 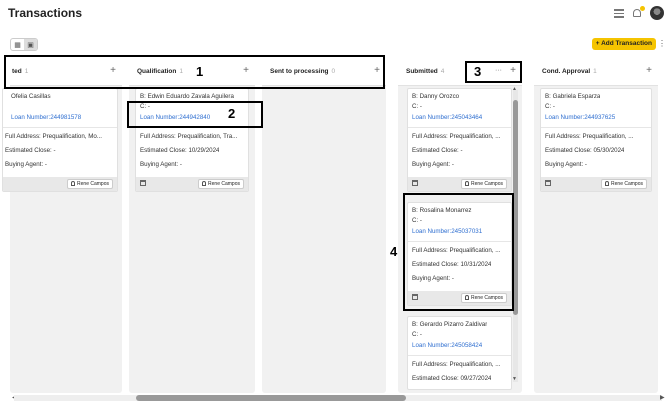 I want to click on board-scrollbar, so click(x=338, y=398).